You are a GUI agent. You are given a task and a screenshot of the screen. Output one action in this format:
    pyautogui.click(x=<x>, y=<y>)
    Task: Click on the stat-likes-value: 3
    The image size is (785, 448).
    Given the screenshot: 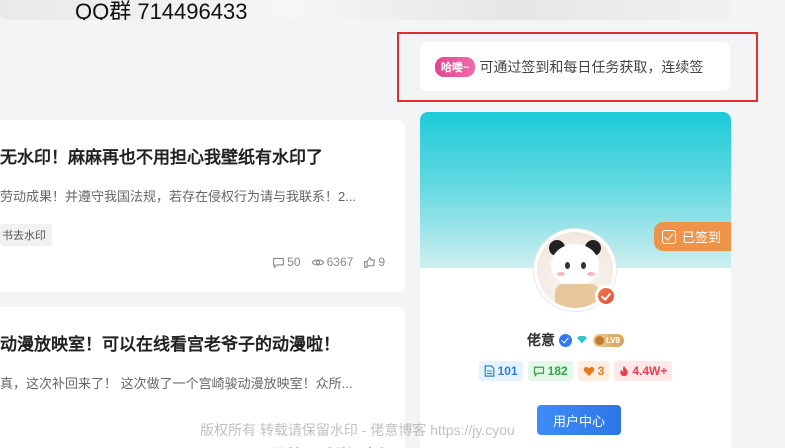 What is the action you would take?
    pyautogui.click(x=601, y=371)
    